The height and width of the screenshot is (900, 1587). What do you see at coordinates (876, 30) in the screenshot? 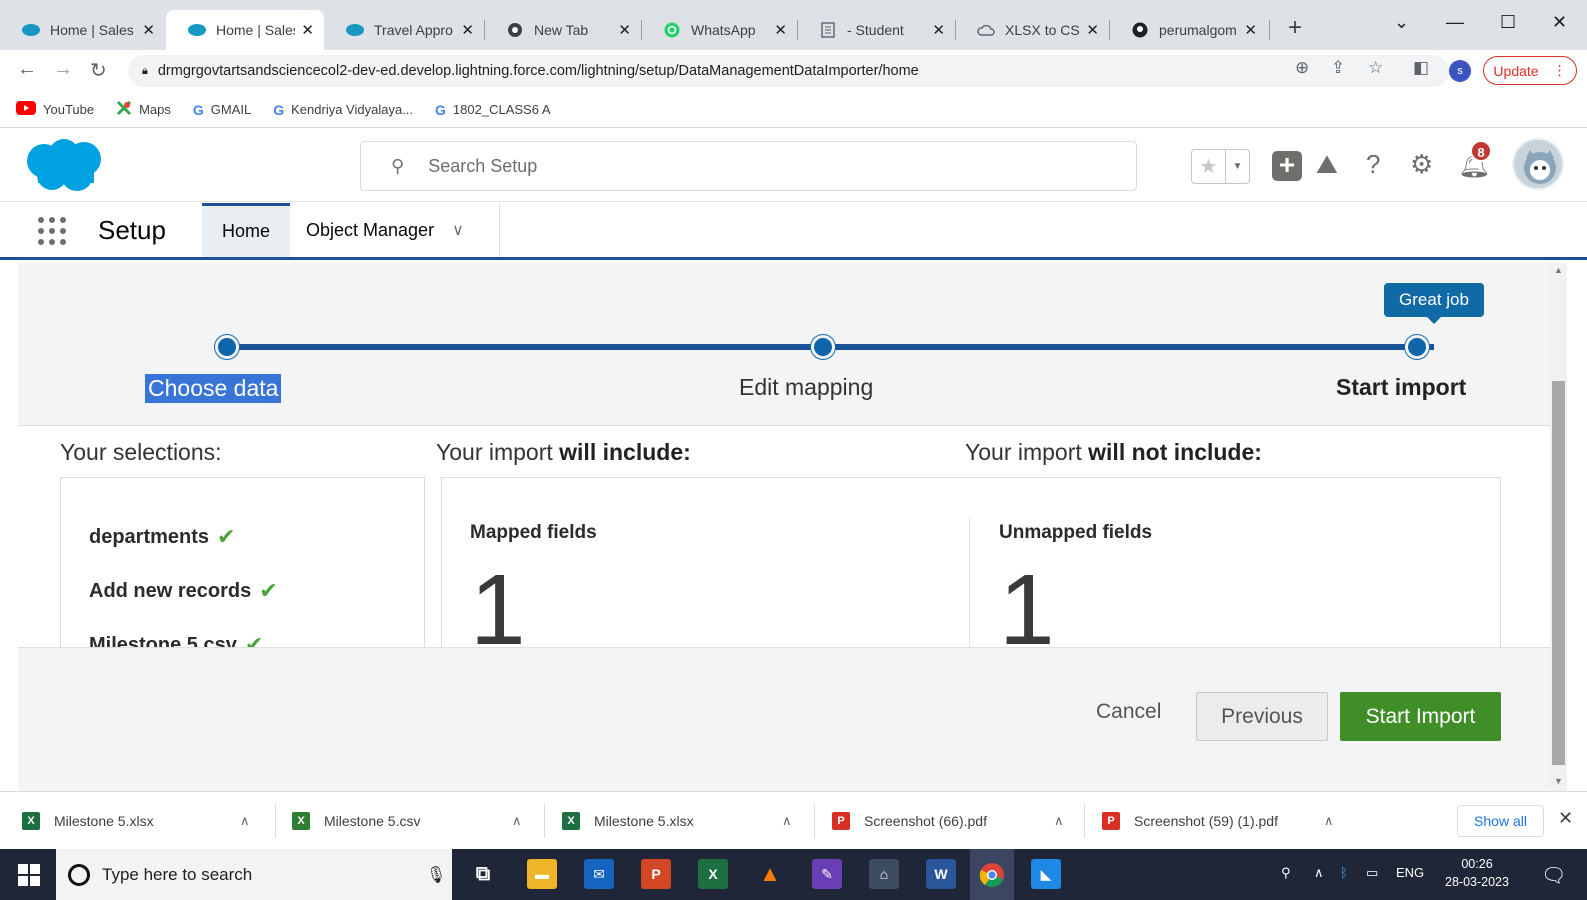
I see `browser-tab: - Student ✕` at bounding box center [876, 30].